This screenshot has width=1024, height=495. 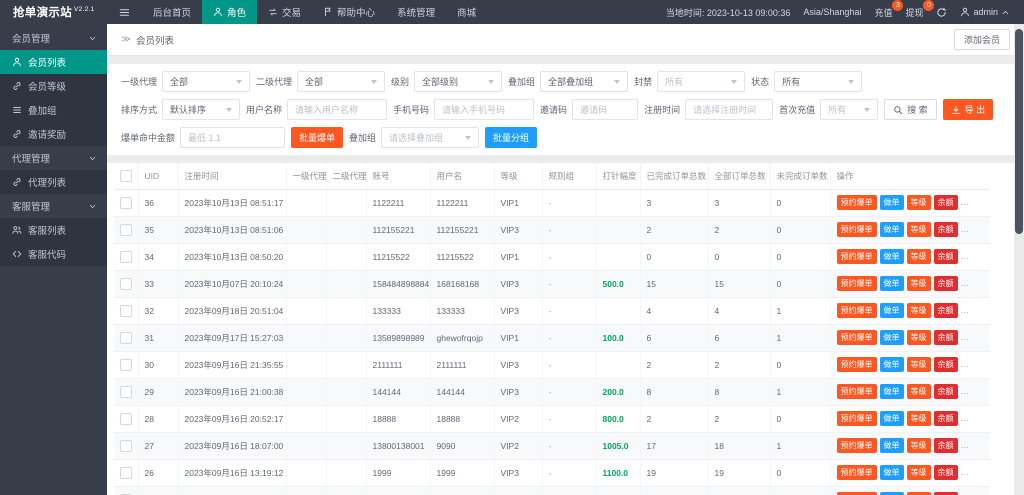 I want to click on nav-system: 系统管理, so click(x=416, y=12).